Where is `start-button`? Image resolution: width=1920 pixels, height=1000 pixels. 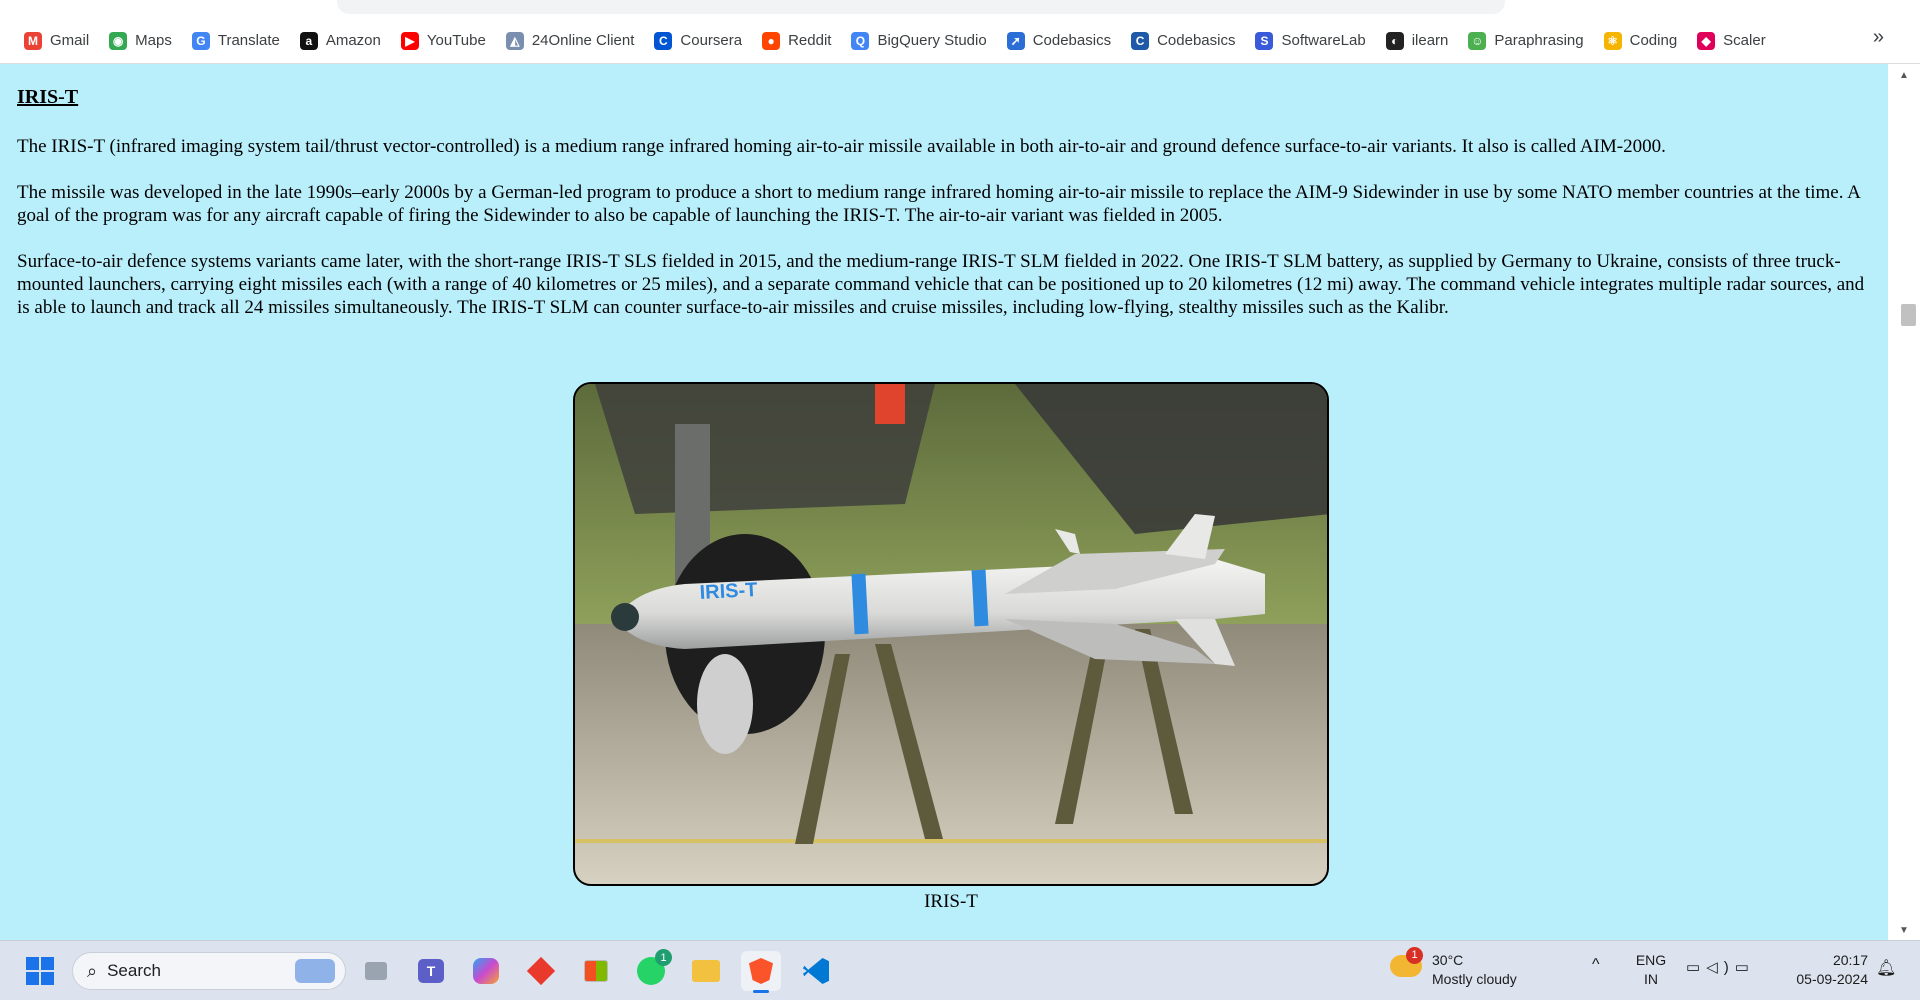
start-button is located at coordinates (40, 971).